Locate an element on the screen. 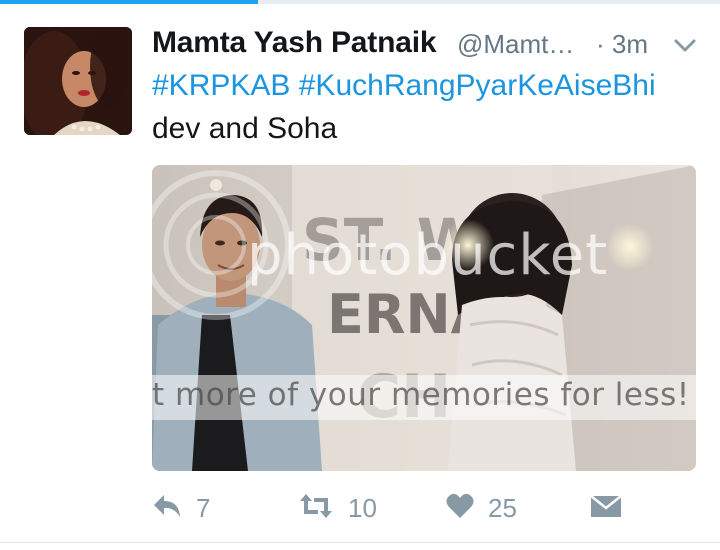 The width and height of the screenshot is (720, 550). retweet-button: 10 is located at coordinates (337, 508).